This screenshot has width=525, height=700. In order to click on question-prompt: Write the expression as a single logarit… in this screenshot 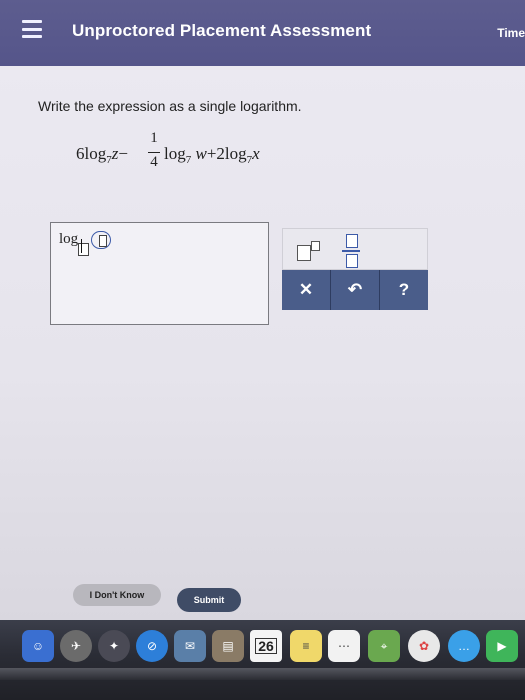, I will do `click(170, 106)`.